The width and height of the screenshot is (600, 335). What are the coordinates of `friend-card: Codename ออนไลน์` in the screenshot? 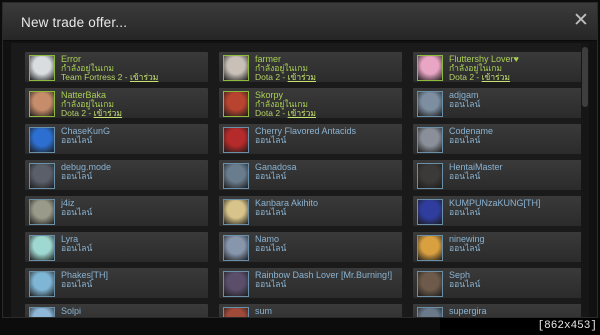 It's located at (500, 139).